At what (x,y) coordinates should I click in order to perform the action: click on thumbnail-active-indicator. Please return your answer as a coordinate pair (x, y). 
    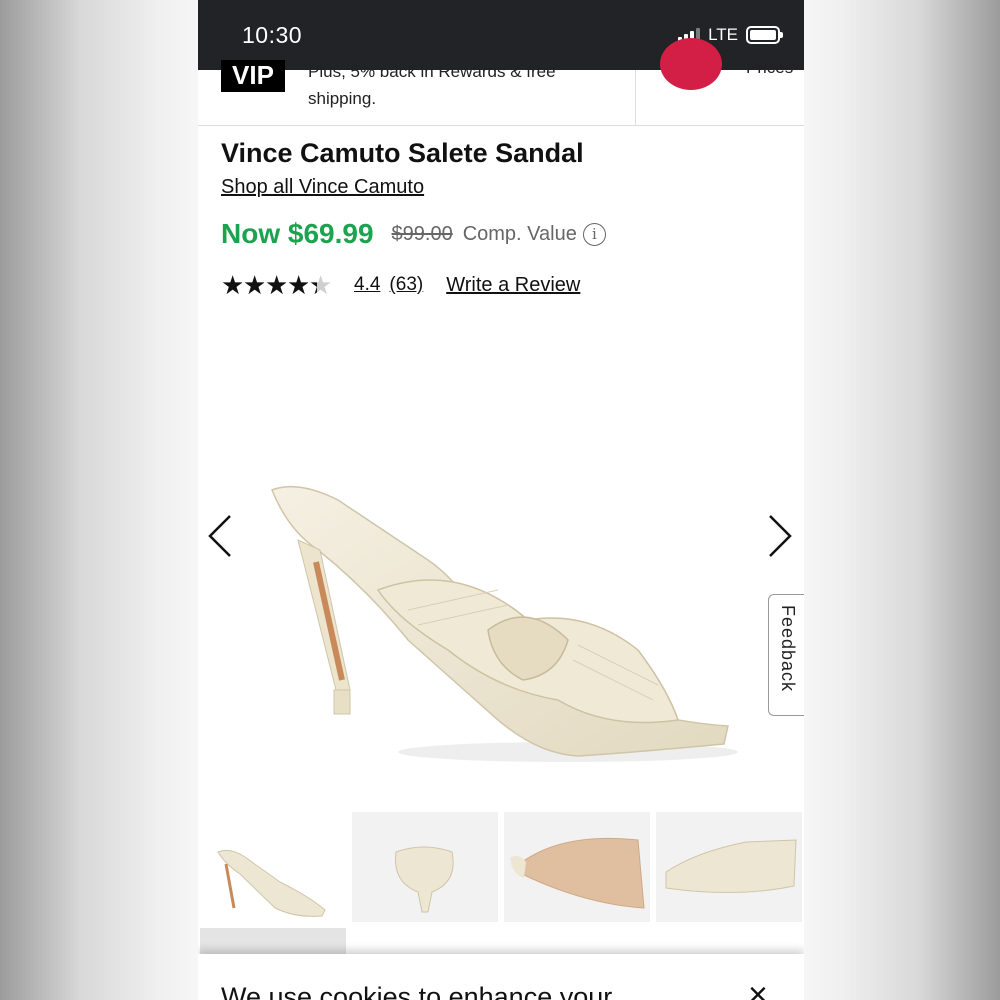
    Looking at the image, I should click on (273, 941).